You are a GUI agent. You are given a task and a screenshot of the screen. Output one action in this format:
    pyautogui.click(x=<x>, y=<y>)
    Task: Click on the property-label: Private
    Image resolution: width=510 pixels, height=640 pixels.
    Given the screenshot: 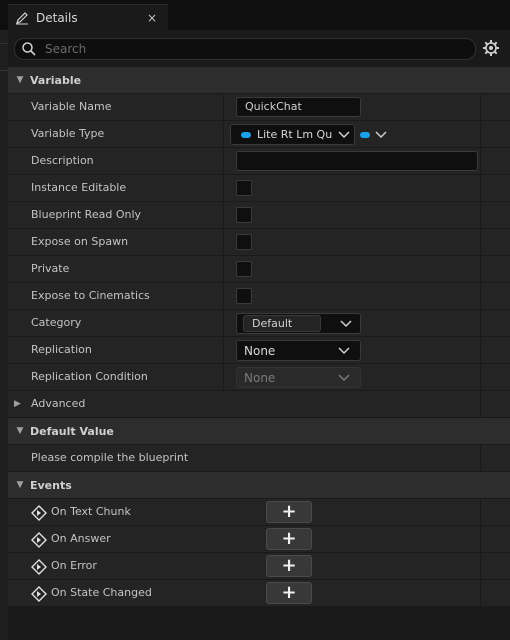 What is the action you would take?
    pyautogui.click(x=50, y=268)
    